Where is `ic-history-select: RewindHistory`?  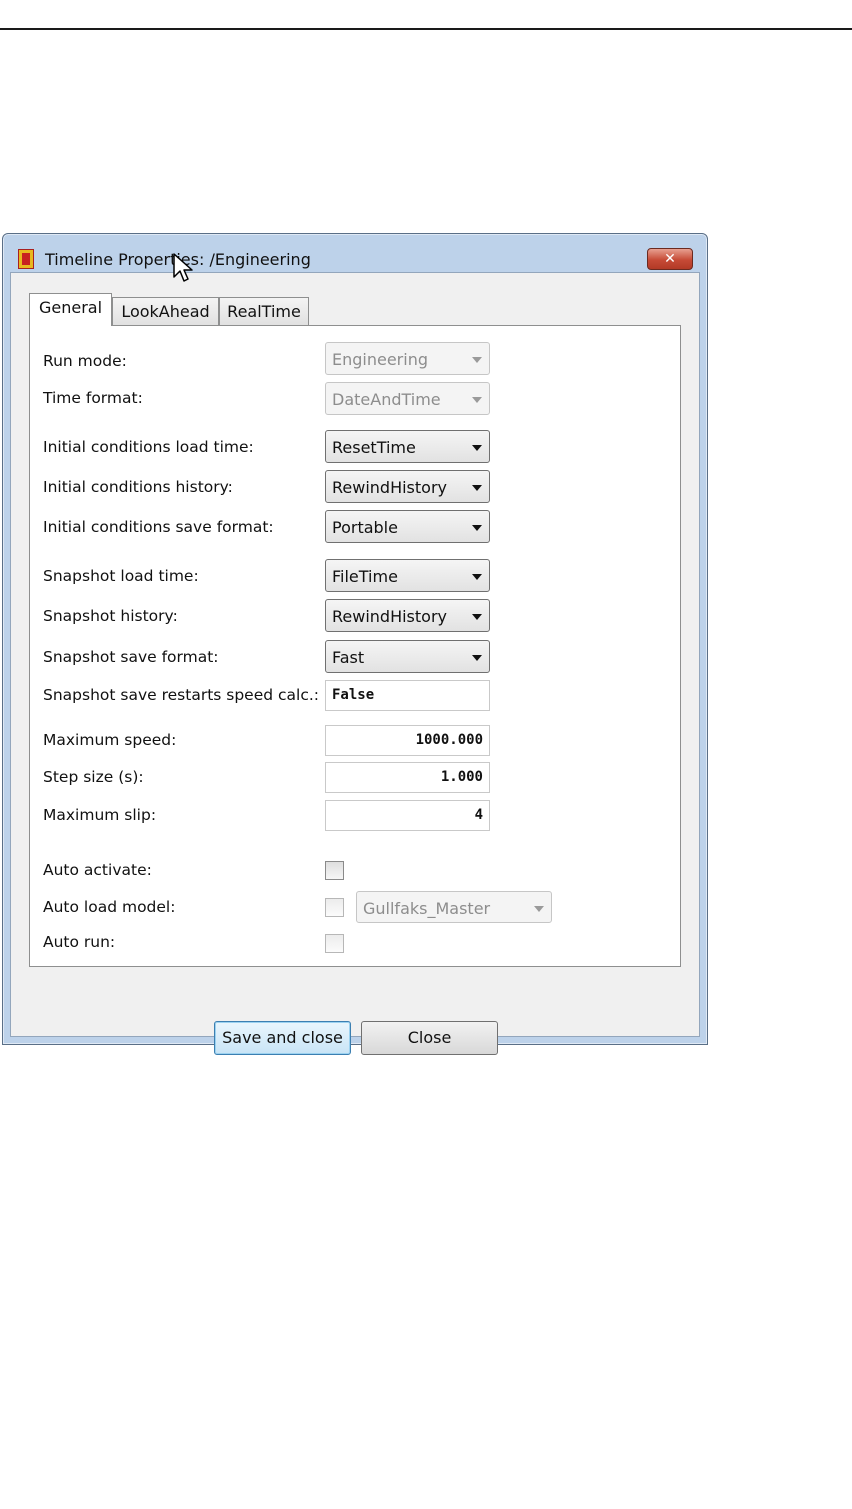
ic-history-select: RewindHistory is located at coordinates (407, 486).